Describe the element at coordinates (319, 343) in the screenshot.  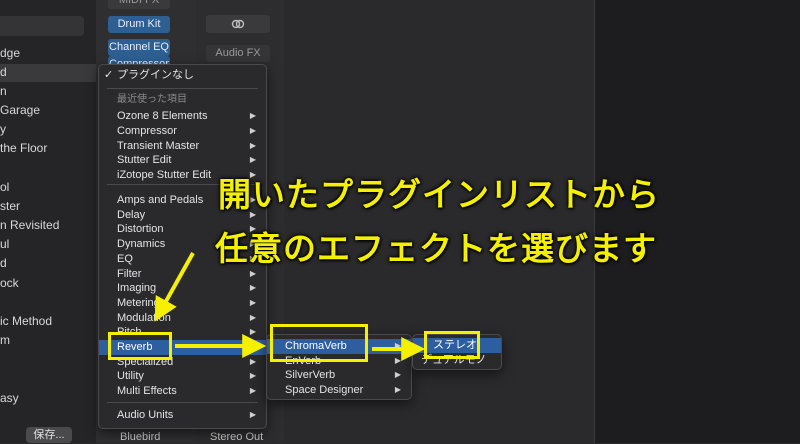
I see `highlight-box-chromaverb` at that location.